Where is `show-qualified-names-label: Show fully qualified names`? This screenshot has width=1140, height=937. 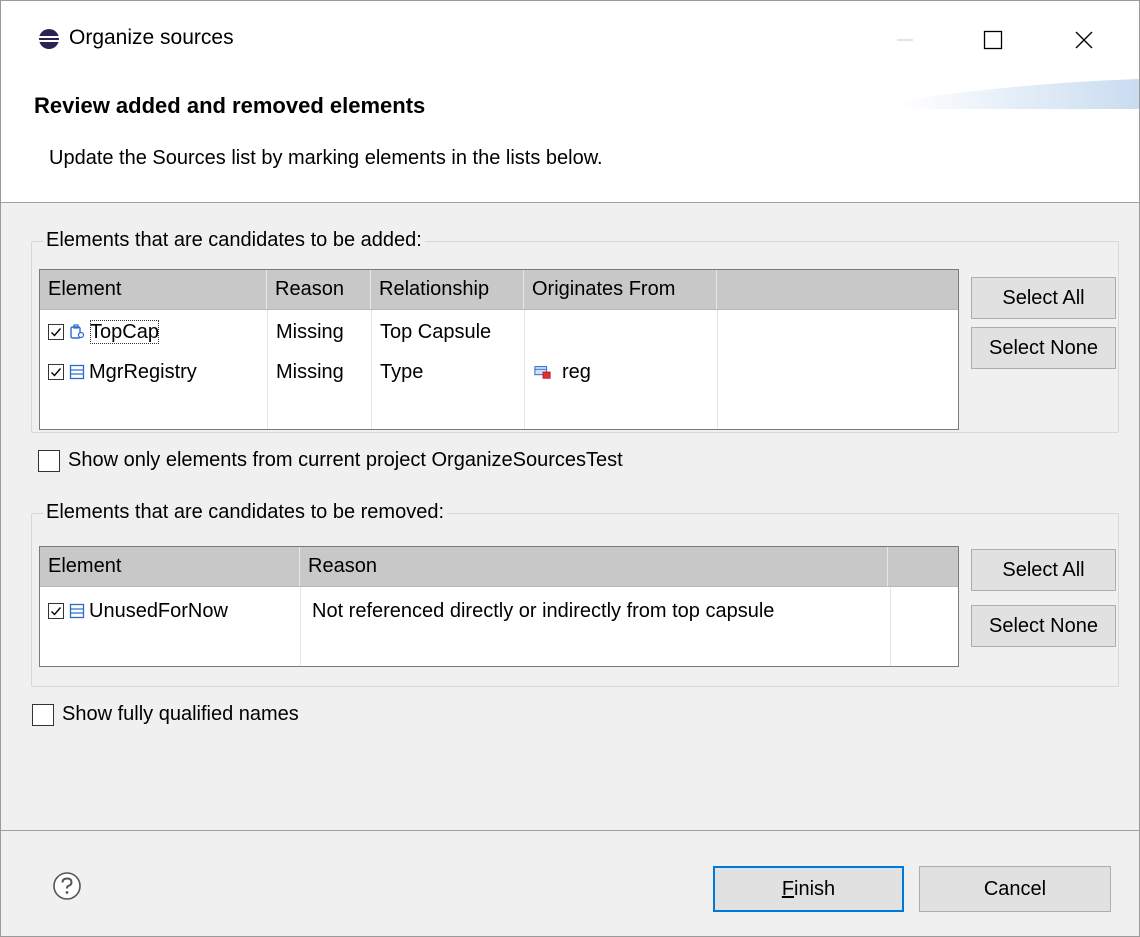
show-qualified-names-label: Show fully qualified names is located at coordinates (180, 714).